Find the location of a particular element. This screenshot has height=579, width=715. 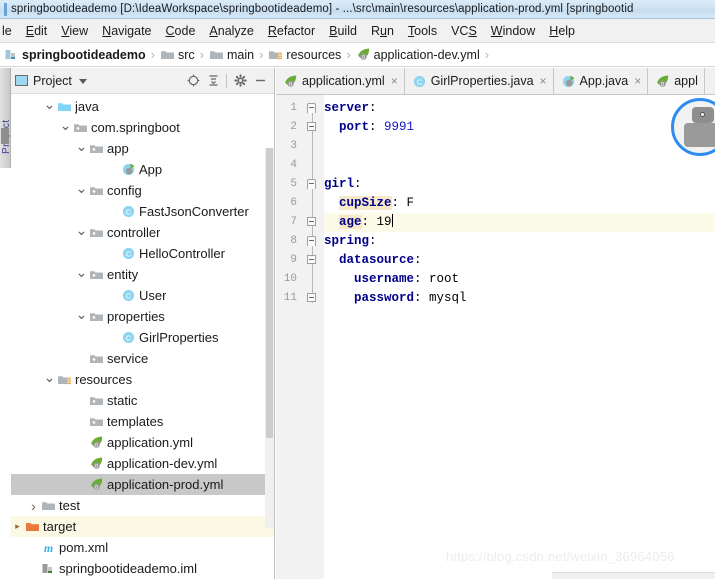

menu-item-le: le is located at coordinates (9, 31).